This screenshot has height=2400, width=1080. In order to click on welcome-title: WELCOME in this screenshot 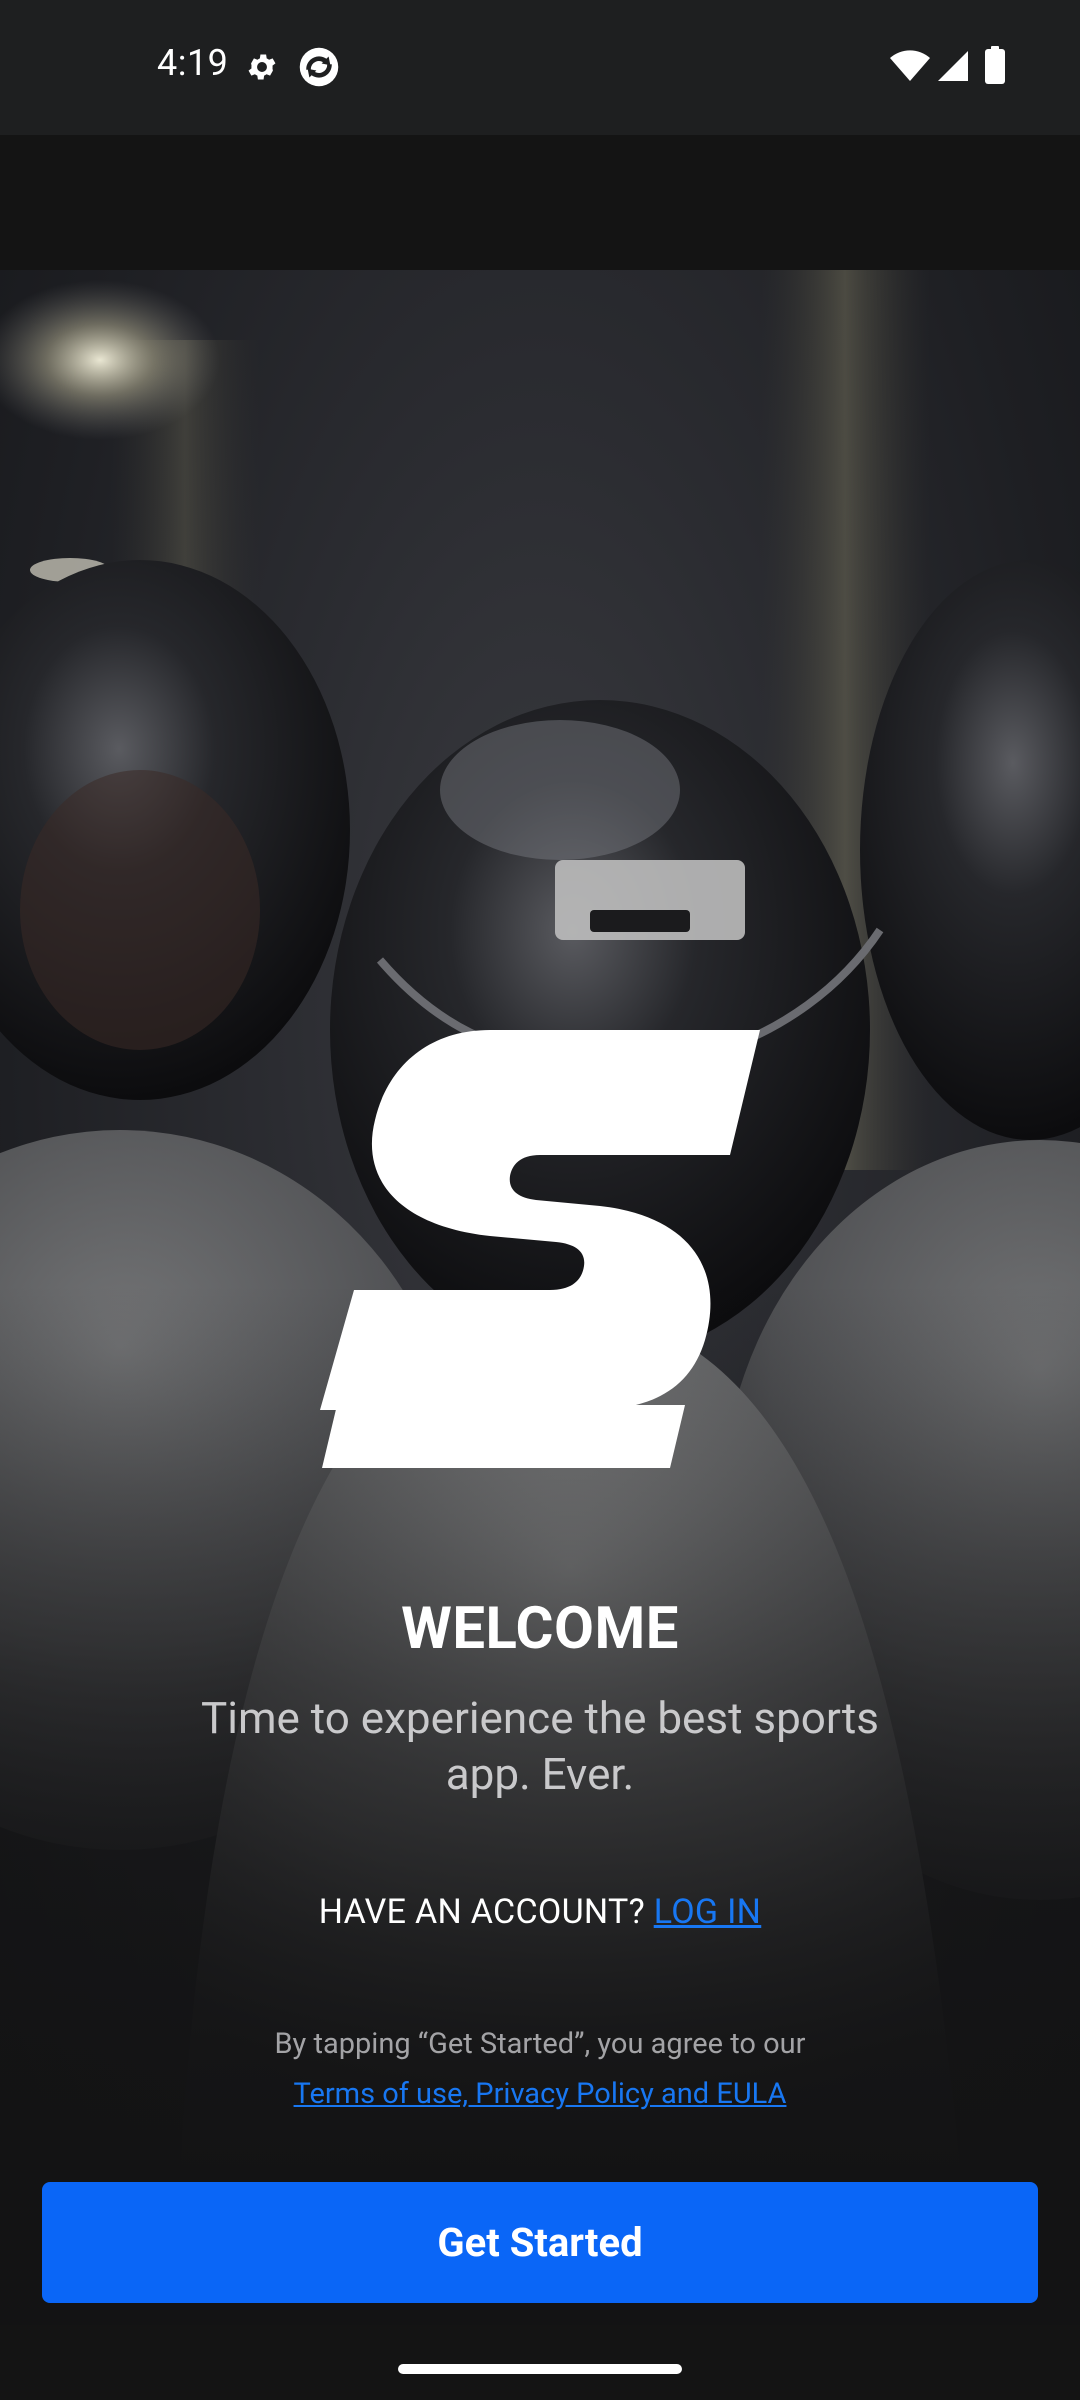, I will do `click(540, 1629)`.